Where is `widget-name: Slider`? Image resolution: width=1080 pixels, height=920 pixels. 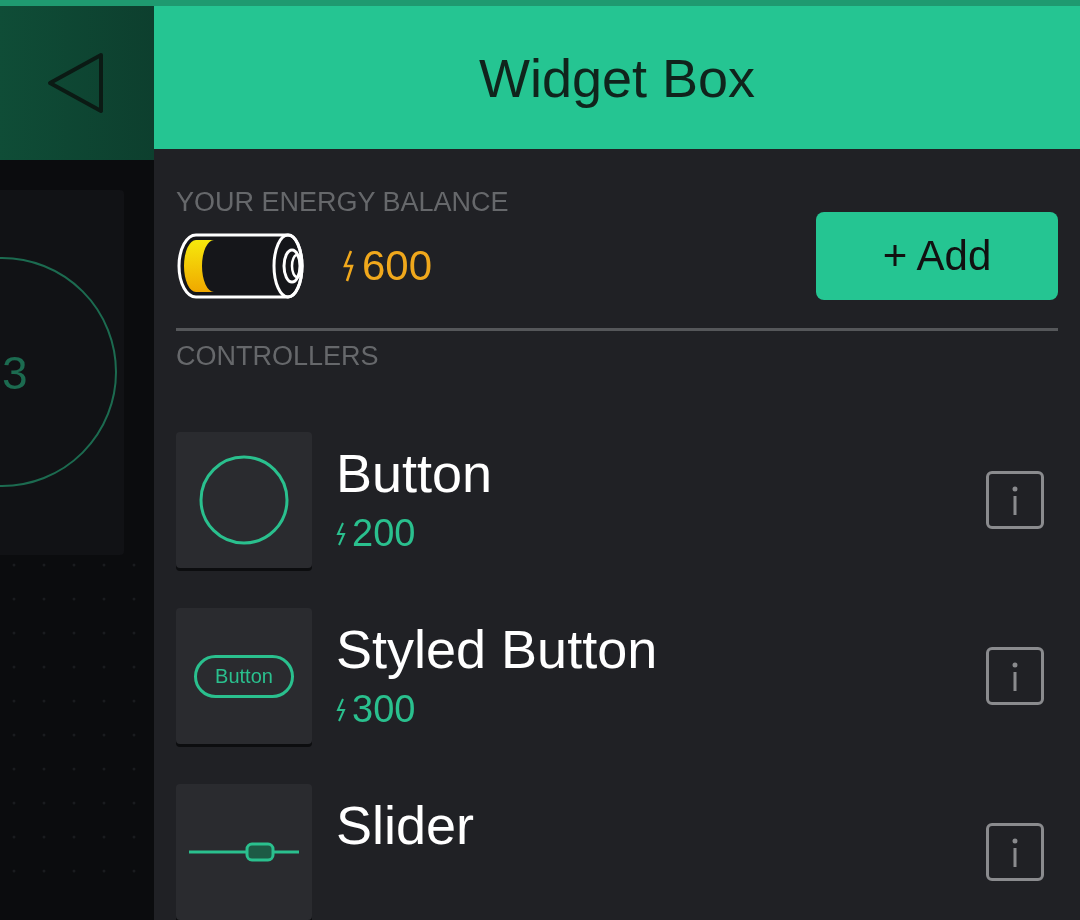 widget-name: Slider is located at coordinates (405, 825).